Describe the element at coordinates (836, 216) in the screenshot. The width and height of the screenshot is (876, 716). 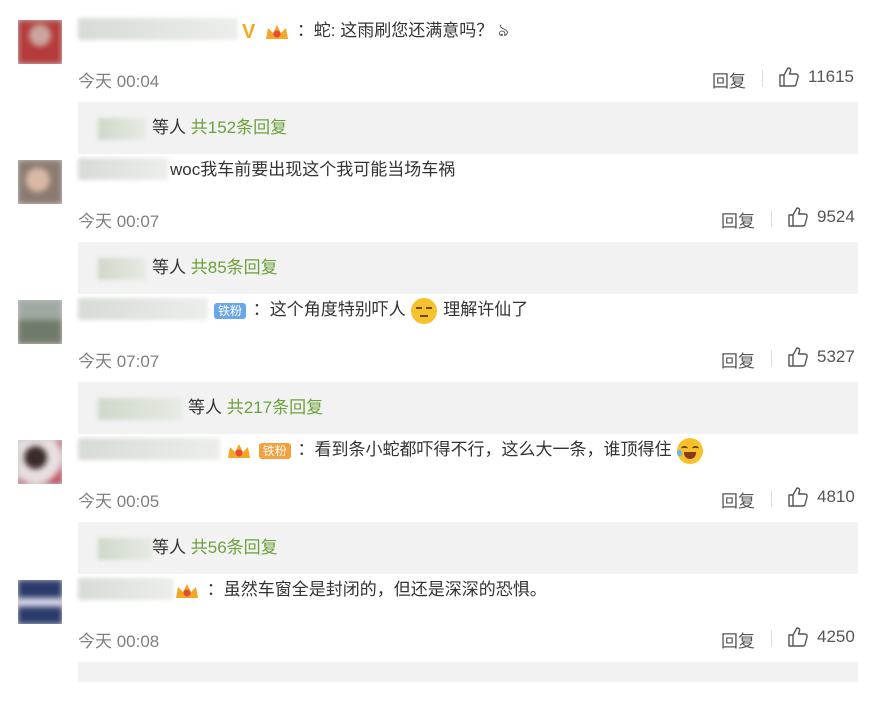
I see `like-count: 9524` at that location.